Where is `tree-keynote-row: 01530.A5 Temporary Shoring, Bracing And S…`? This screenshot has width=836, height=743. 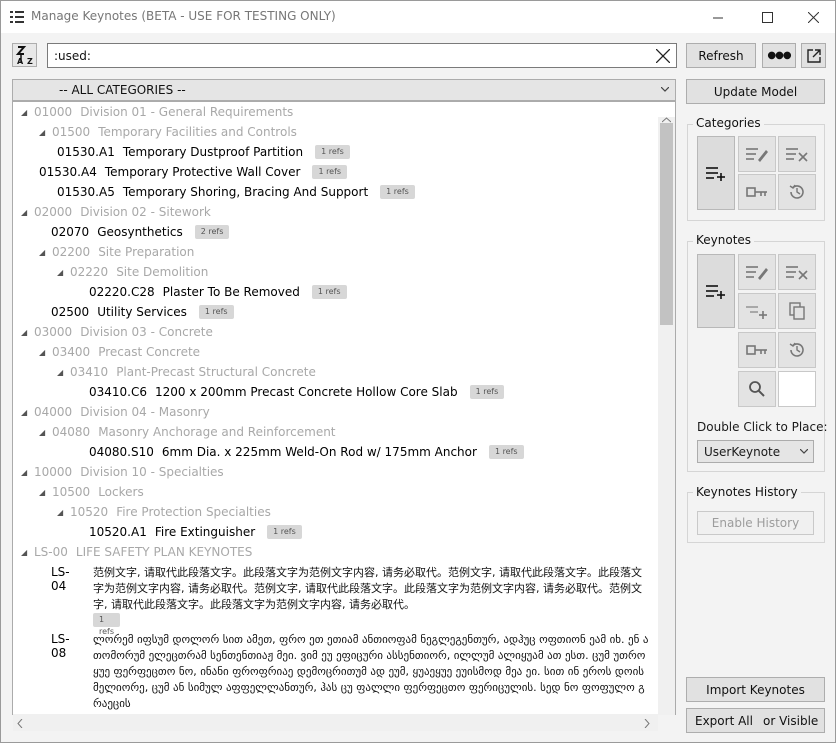
tree-keynote-row: 01530.A5 Temporary Shoring, Bracing And S… is located at coordinates (236, 192).